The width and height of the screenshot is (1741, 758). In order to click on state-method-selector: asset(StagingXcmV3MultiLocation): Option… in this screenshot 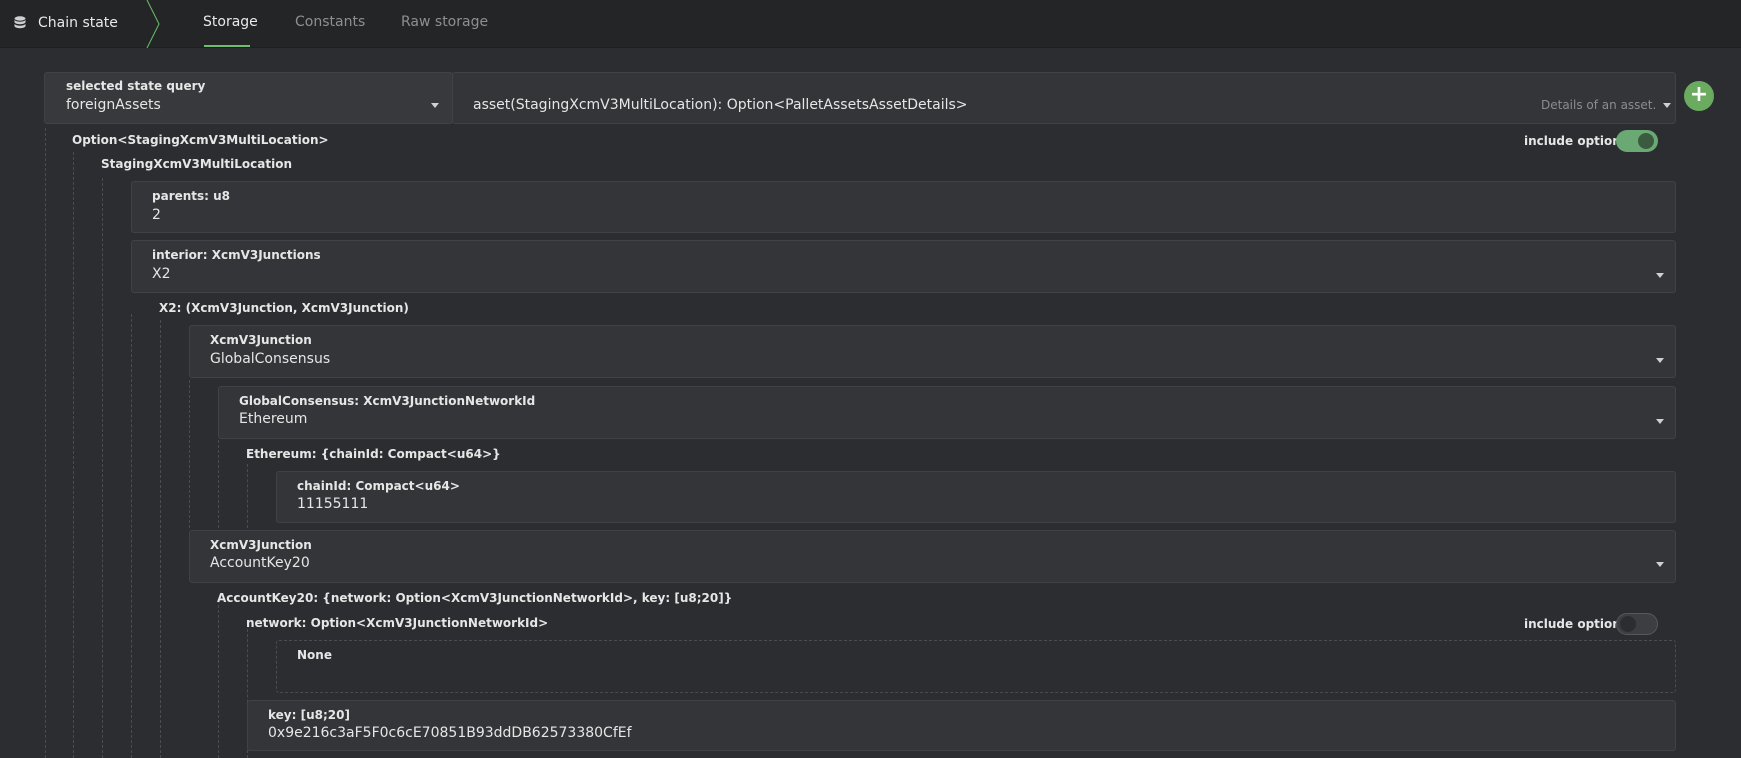, I will do `click(1064, 98)`.